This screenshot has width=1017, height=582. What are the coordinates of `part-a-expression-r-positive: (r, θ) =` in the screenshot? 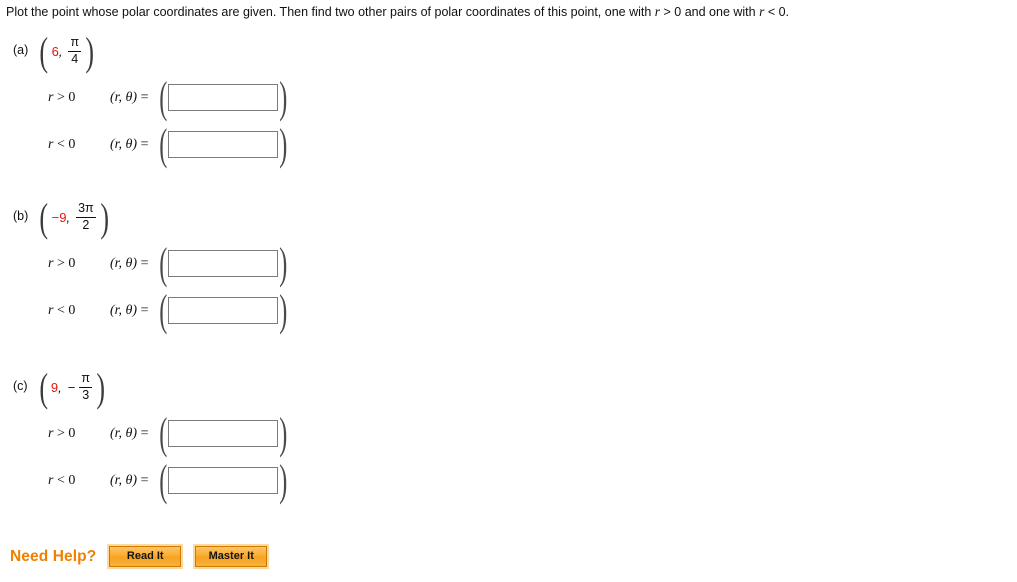 It's located at (129, 98).